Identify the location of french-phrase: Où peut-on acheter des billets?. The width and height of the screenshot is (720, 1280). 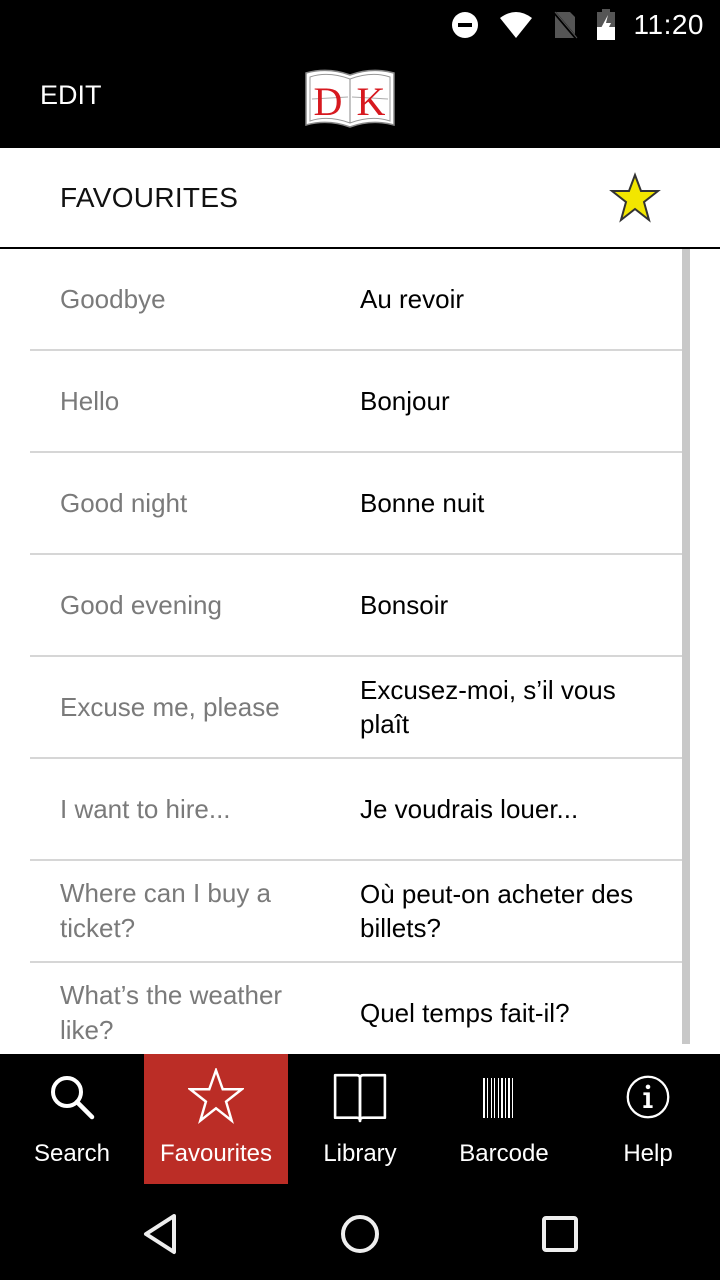
(497, 911).